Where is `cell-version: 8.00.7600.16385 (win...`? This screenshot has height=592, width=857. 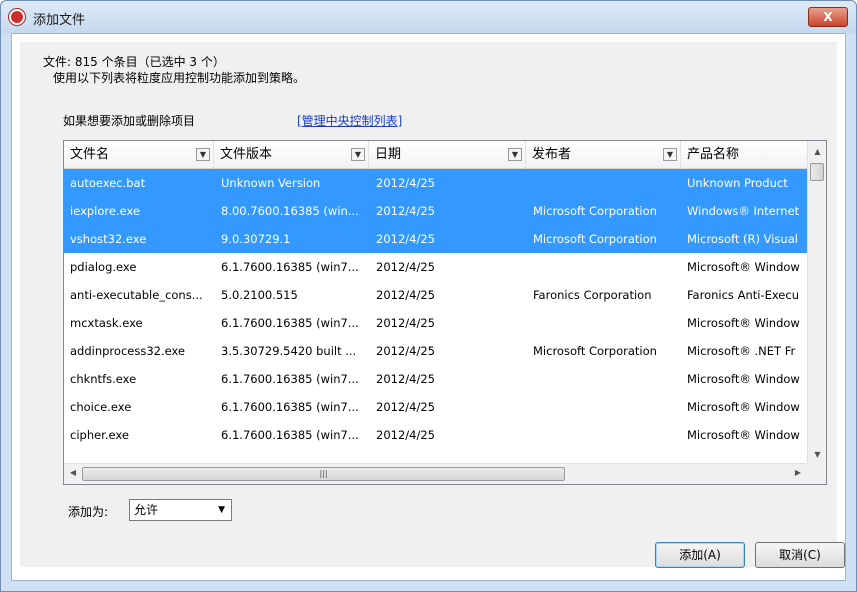 cell-version: 8.00.7600.16385 (win... is located at coordinates (290, 211).